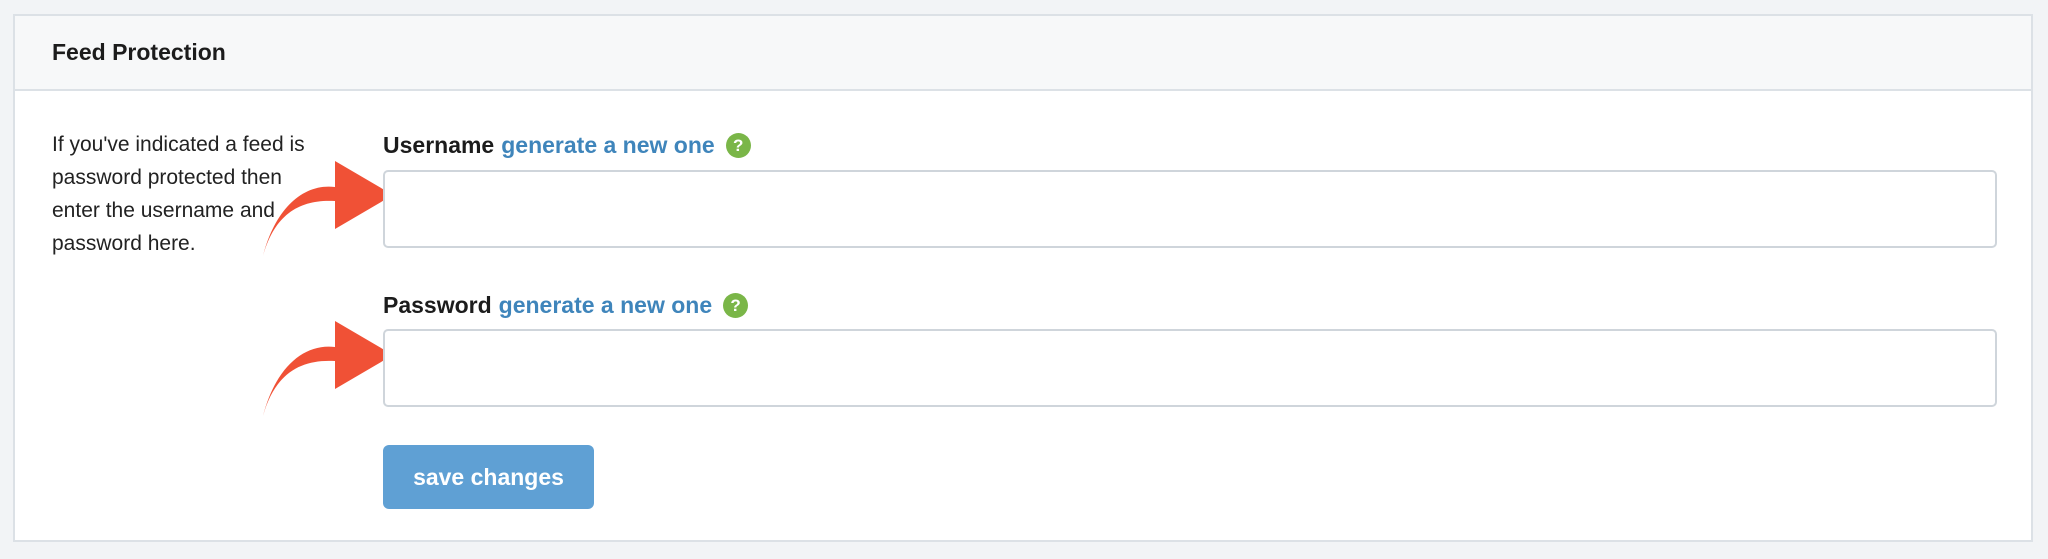  Describe the element at coordinates (605, 305) in the screenshot. I see `generate-password-link: generate a new one` at that location.